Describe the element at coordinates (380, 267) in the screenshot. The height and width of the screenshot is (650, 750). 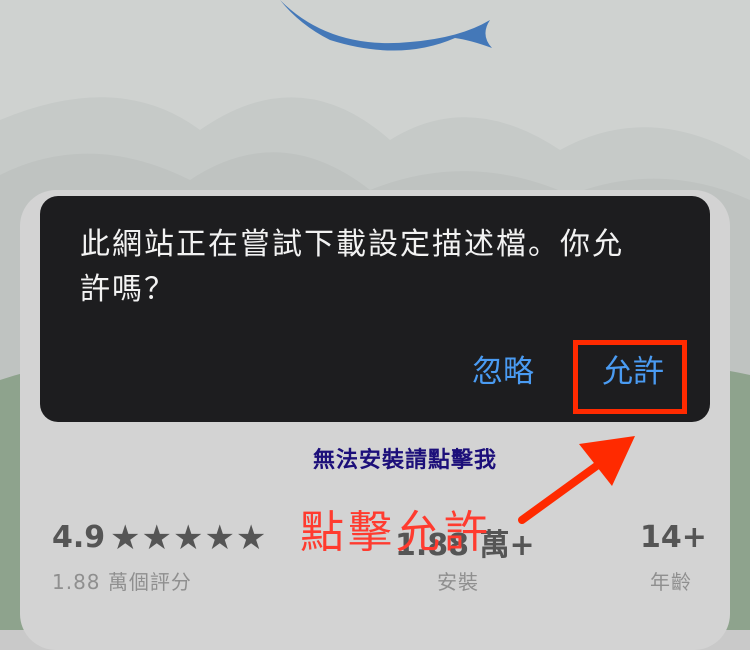
I see `dialog-message: 此網站正在嘗試下載設定描述檔。你允 許嗎？` at that location.